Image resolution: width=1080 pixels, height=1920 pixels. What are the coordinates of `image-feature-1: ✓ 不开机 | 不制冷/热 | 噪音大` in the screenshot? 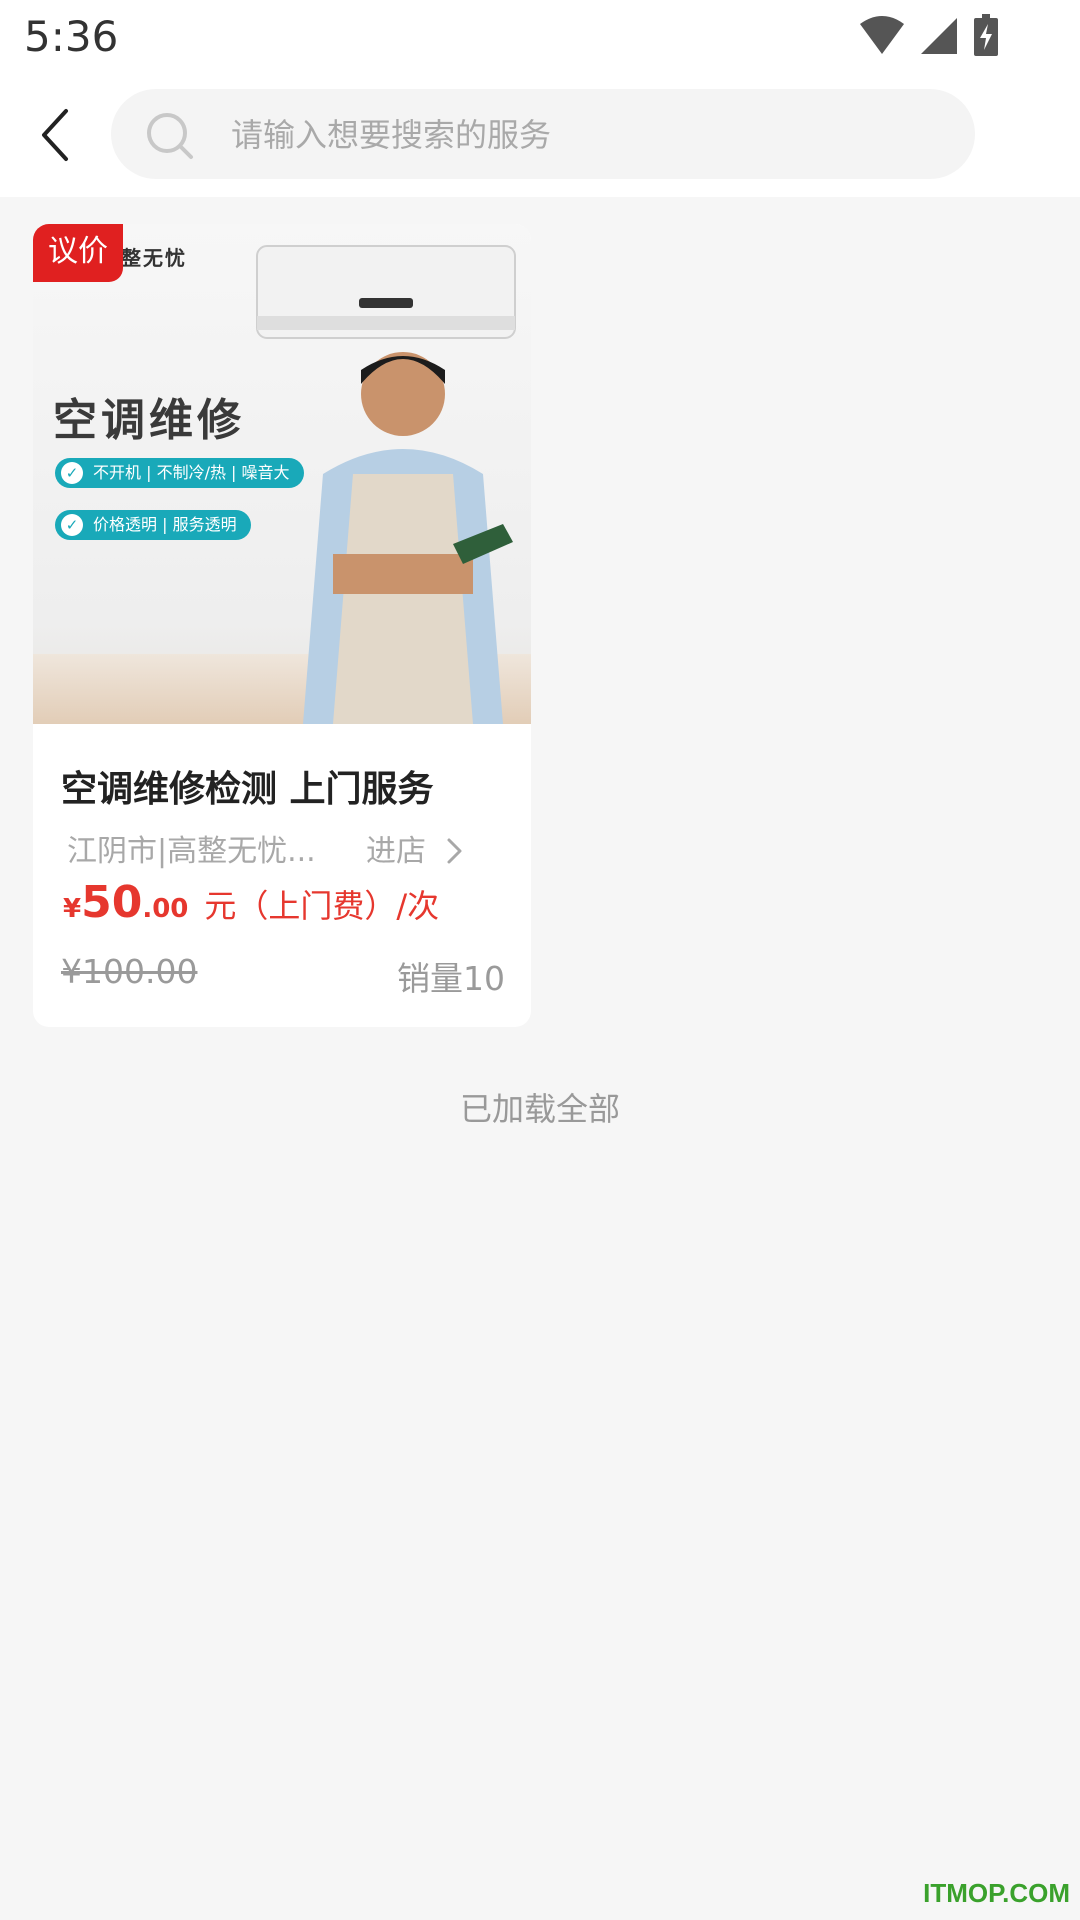 It's located at (179, 473).